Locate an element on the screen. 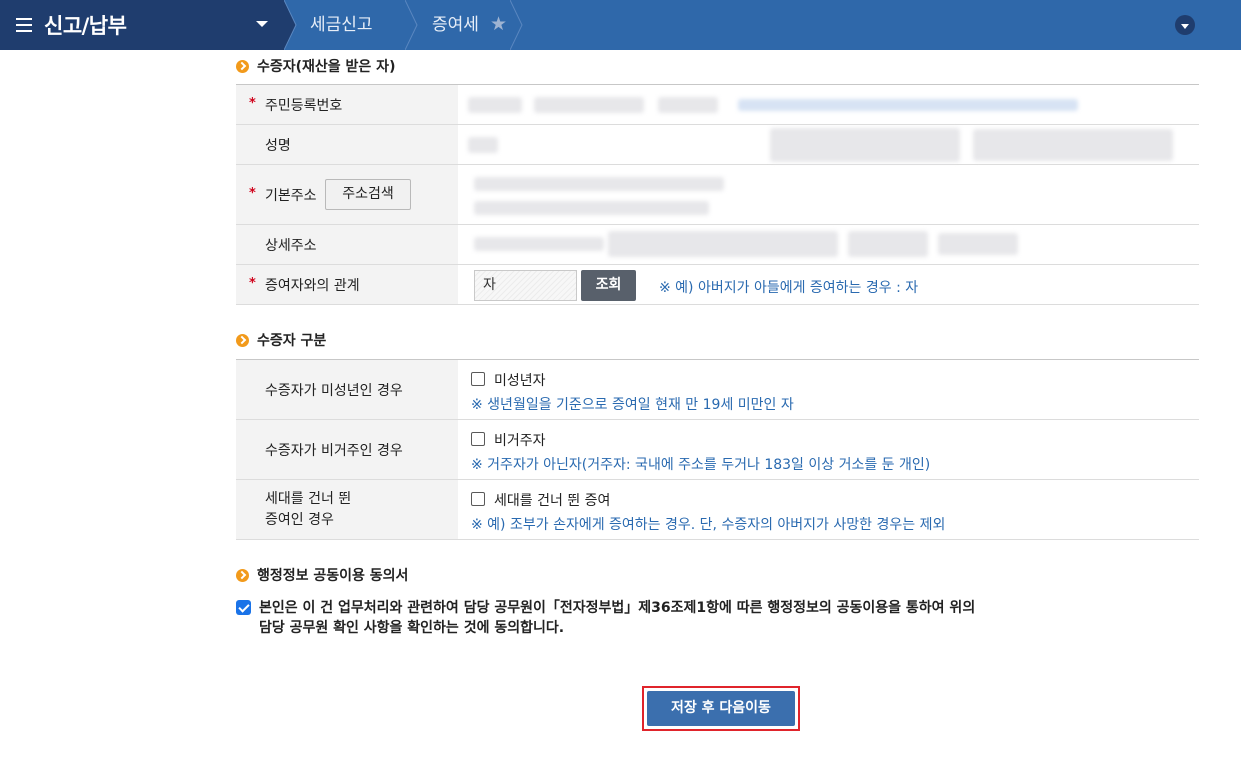 The height and width of the screenshot is (773, 1241). relation-lookup-button: 조회 is located at coordinates (608, 285).